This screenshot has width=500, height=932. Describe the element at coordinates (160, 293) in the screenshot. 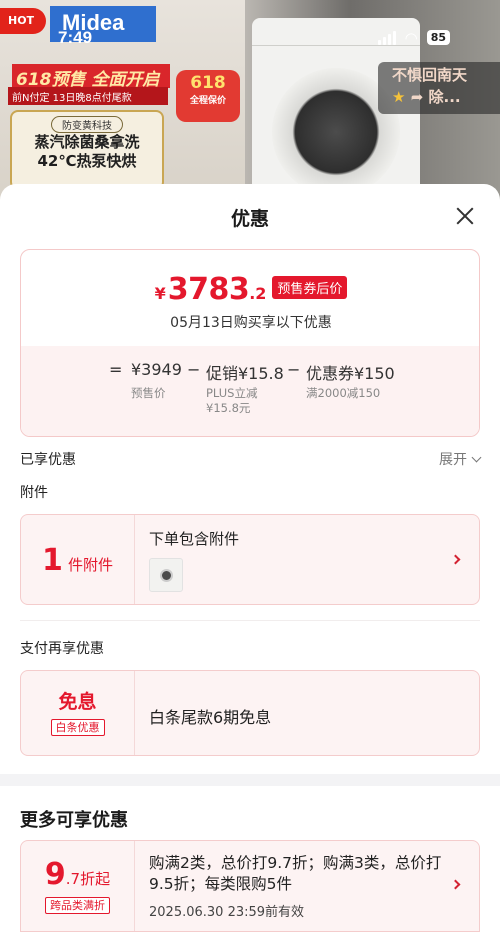

I see `price-currency: ¥` at that location.